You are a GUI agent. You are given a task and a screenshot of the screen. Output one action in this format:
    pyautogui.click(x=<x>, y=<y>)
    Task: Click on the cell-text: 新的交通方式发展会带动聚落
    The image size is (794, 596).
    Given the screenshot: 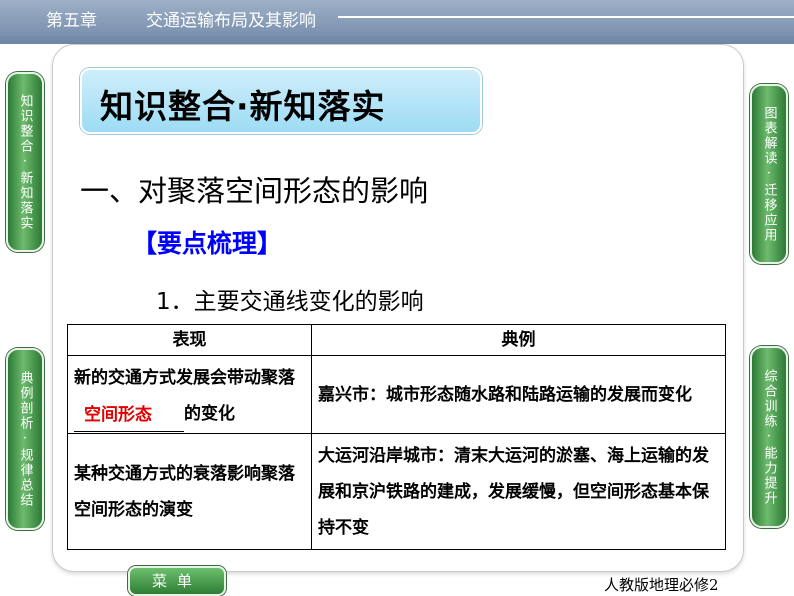 What is the action you would take?
    pyautogui.click(x=184, y=377)
    